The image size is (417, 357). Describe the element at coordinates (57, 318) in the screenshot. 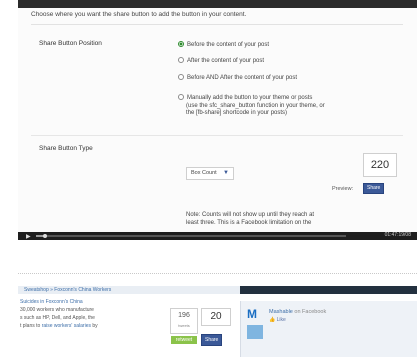

I see `article-line: s such as HP, Dell, and Apple, the` at that location.